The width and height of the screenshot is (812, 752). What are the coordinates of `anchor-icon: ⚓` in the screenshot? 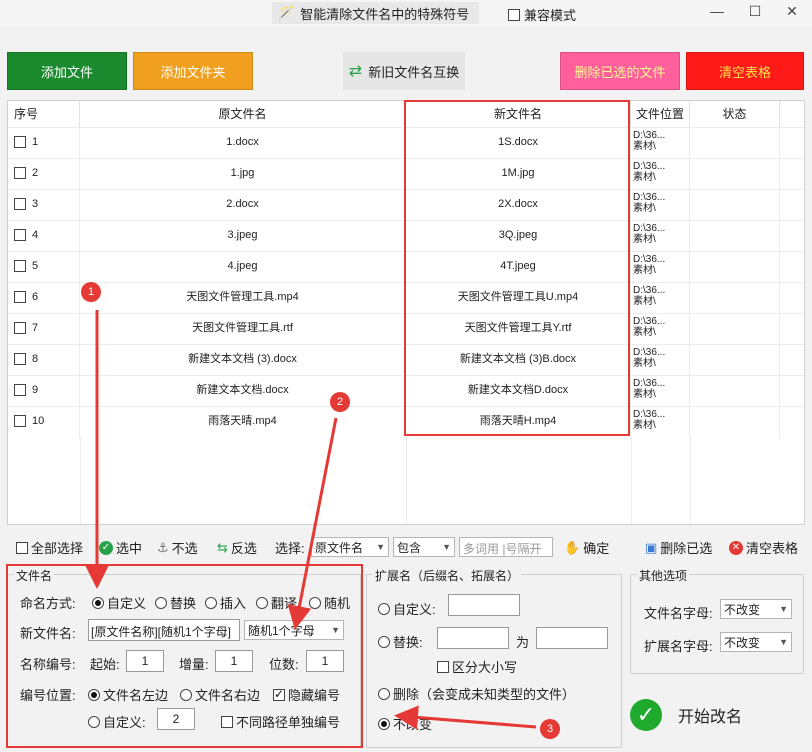 It's located at (163, 547).